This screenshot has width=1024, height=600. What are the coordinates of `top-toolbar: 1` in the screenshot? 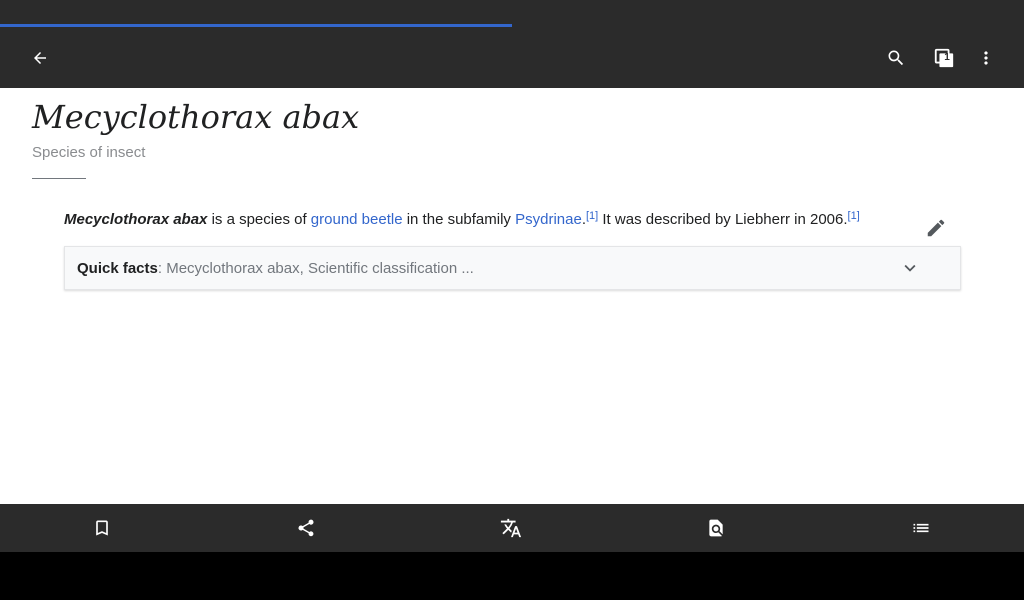 It's located at (512, 57).